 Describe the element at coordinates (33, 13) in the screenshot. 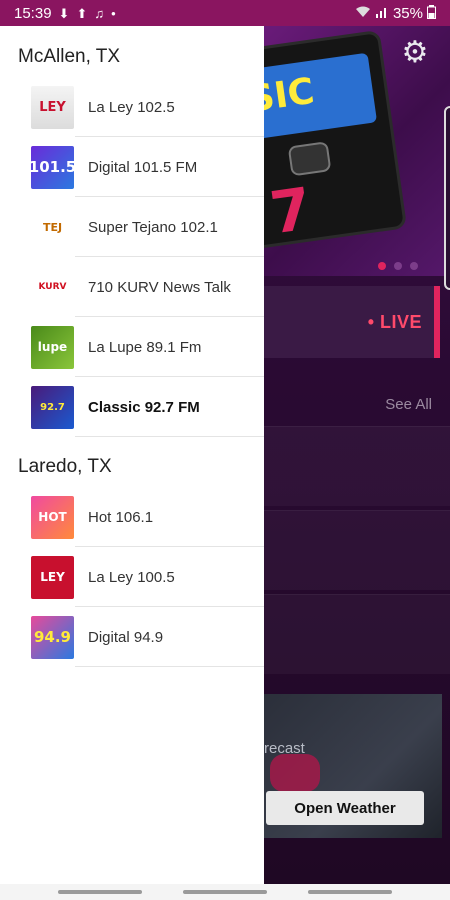

I see `status-time: 15:39` at that location.